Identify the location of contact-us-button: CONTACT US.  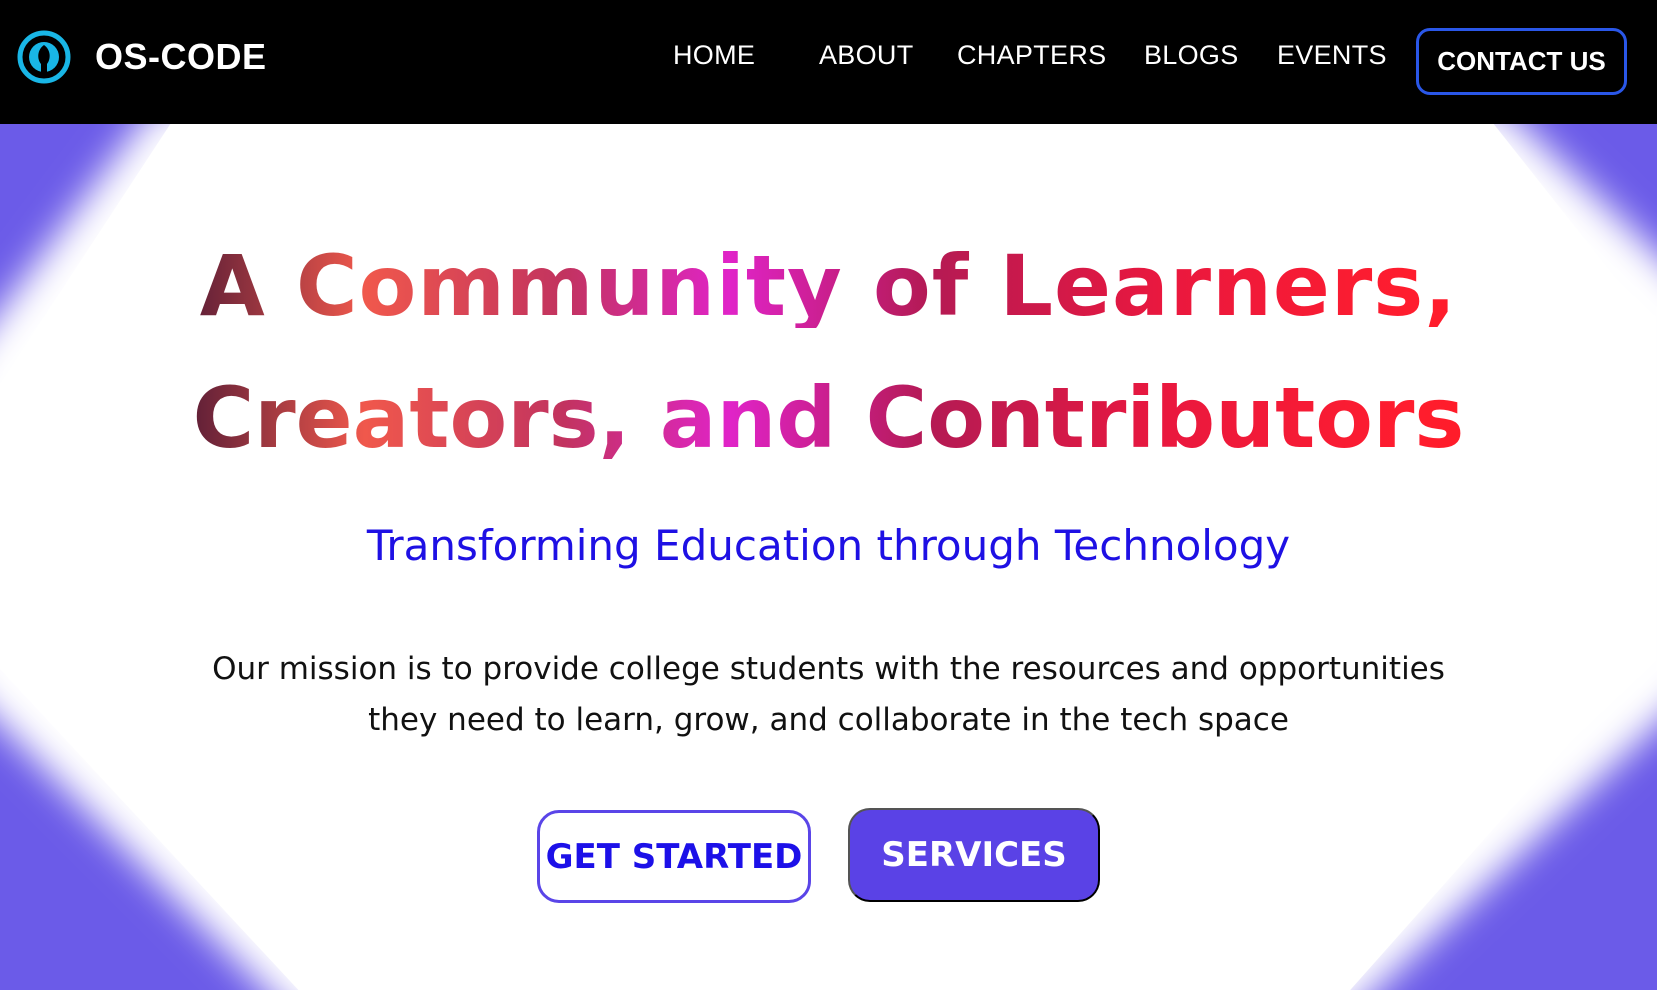
(1521, 61).